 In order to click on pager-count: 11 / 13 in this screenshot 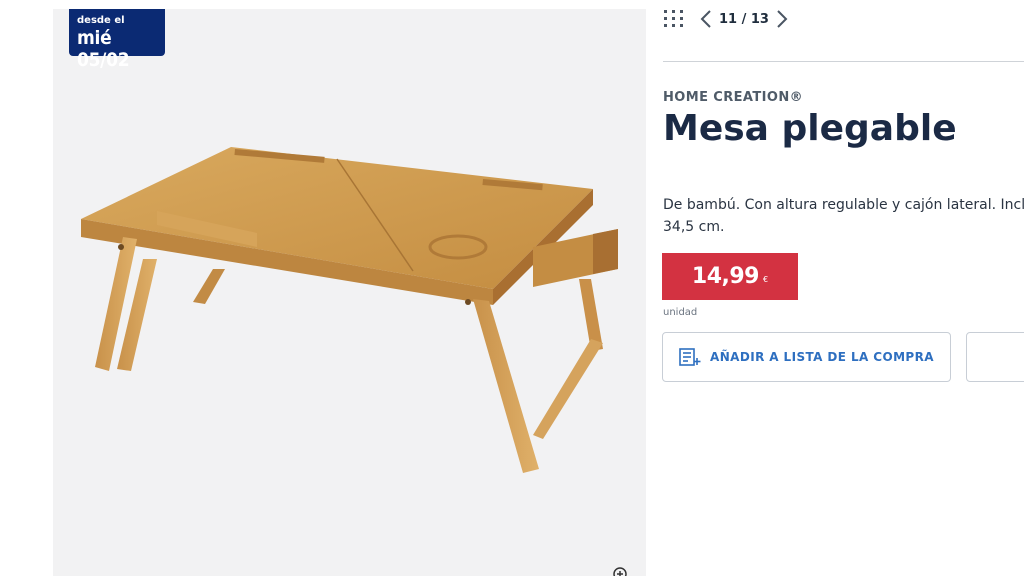, I will do `click(744, 19)`.